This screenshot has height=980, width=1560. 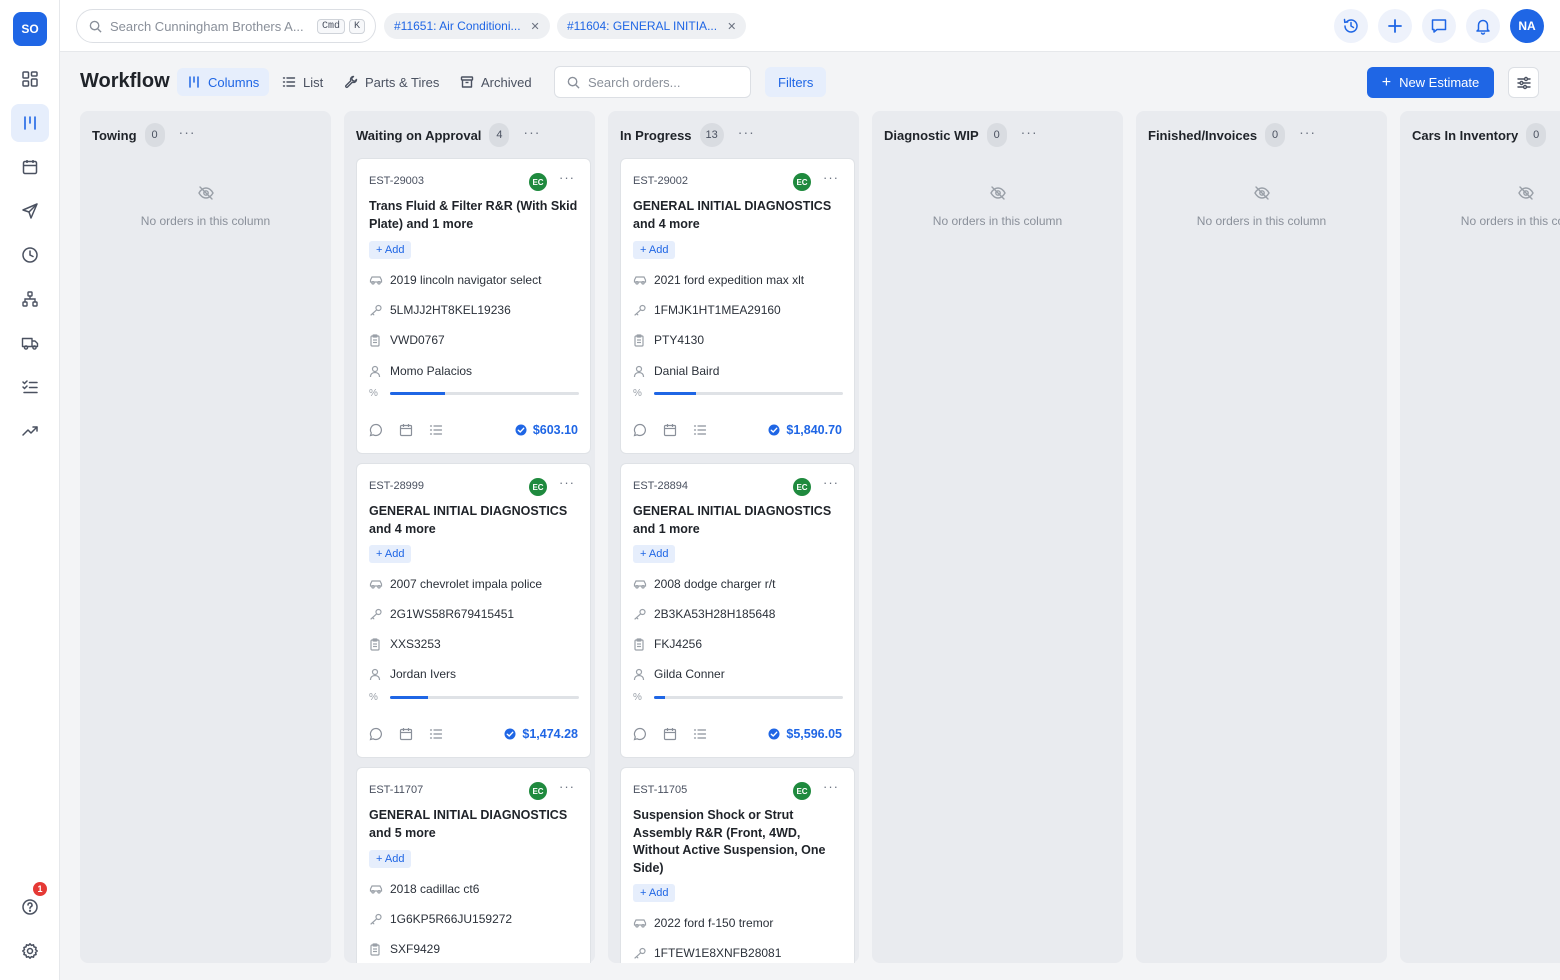 What do you see at coordinates (302, 82) in the screenshot?
I see `tab-list: List` at bounding box center [302, 82].